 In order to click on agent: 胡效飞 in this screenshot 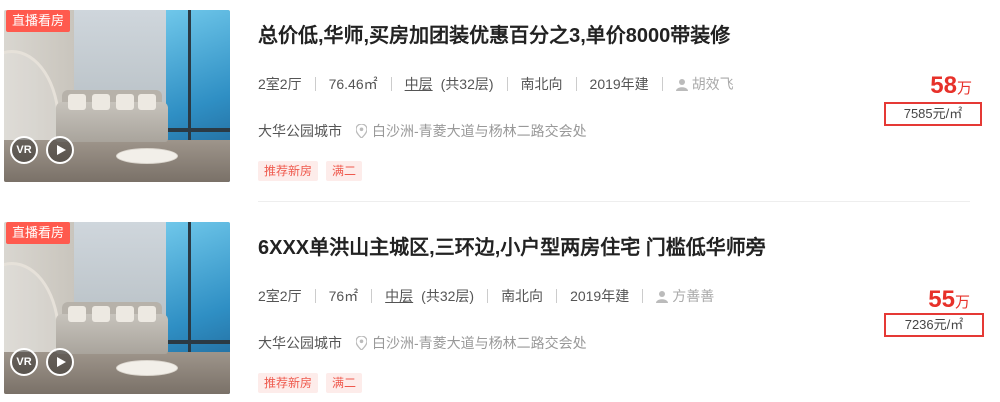, I will do `click(704, 84)`.